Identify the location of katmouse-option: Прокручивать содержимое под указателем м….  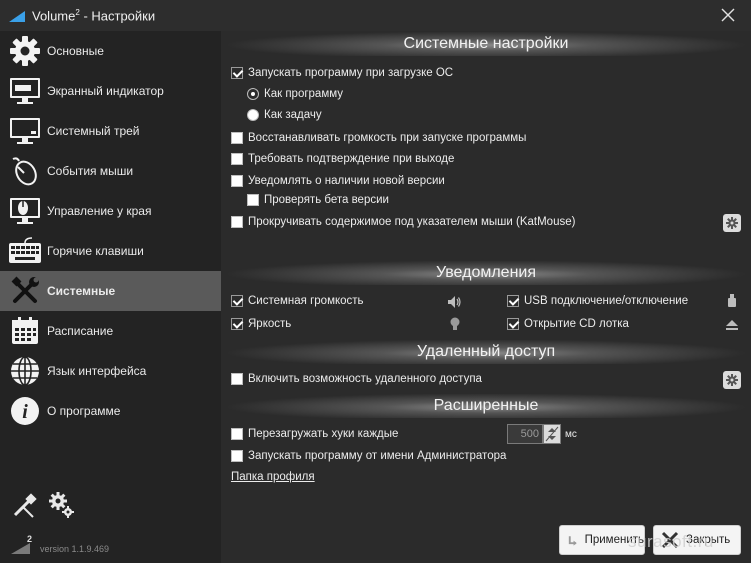
(403, 222).